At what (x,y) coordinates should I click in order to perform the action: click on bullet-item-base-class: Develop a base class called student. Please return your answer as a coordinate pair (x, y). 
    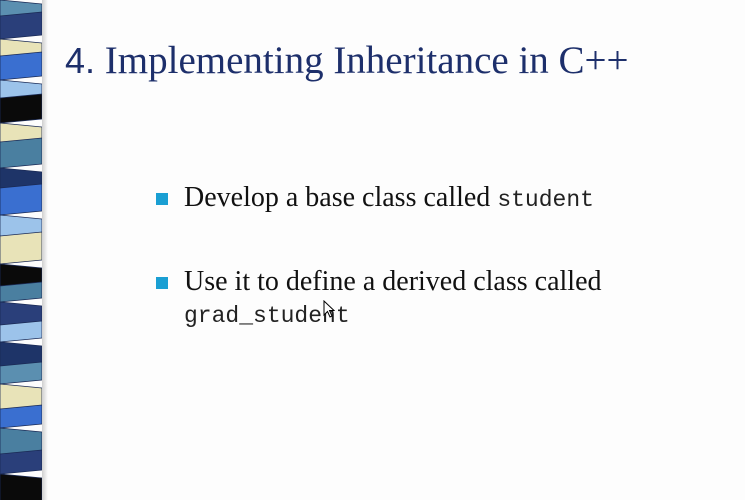
    Looking at the image, I should click on (436, 199).